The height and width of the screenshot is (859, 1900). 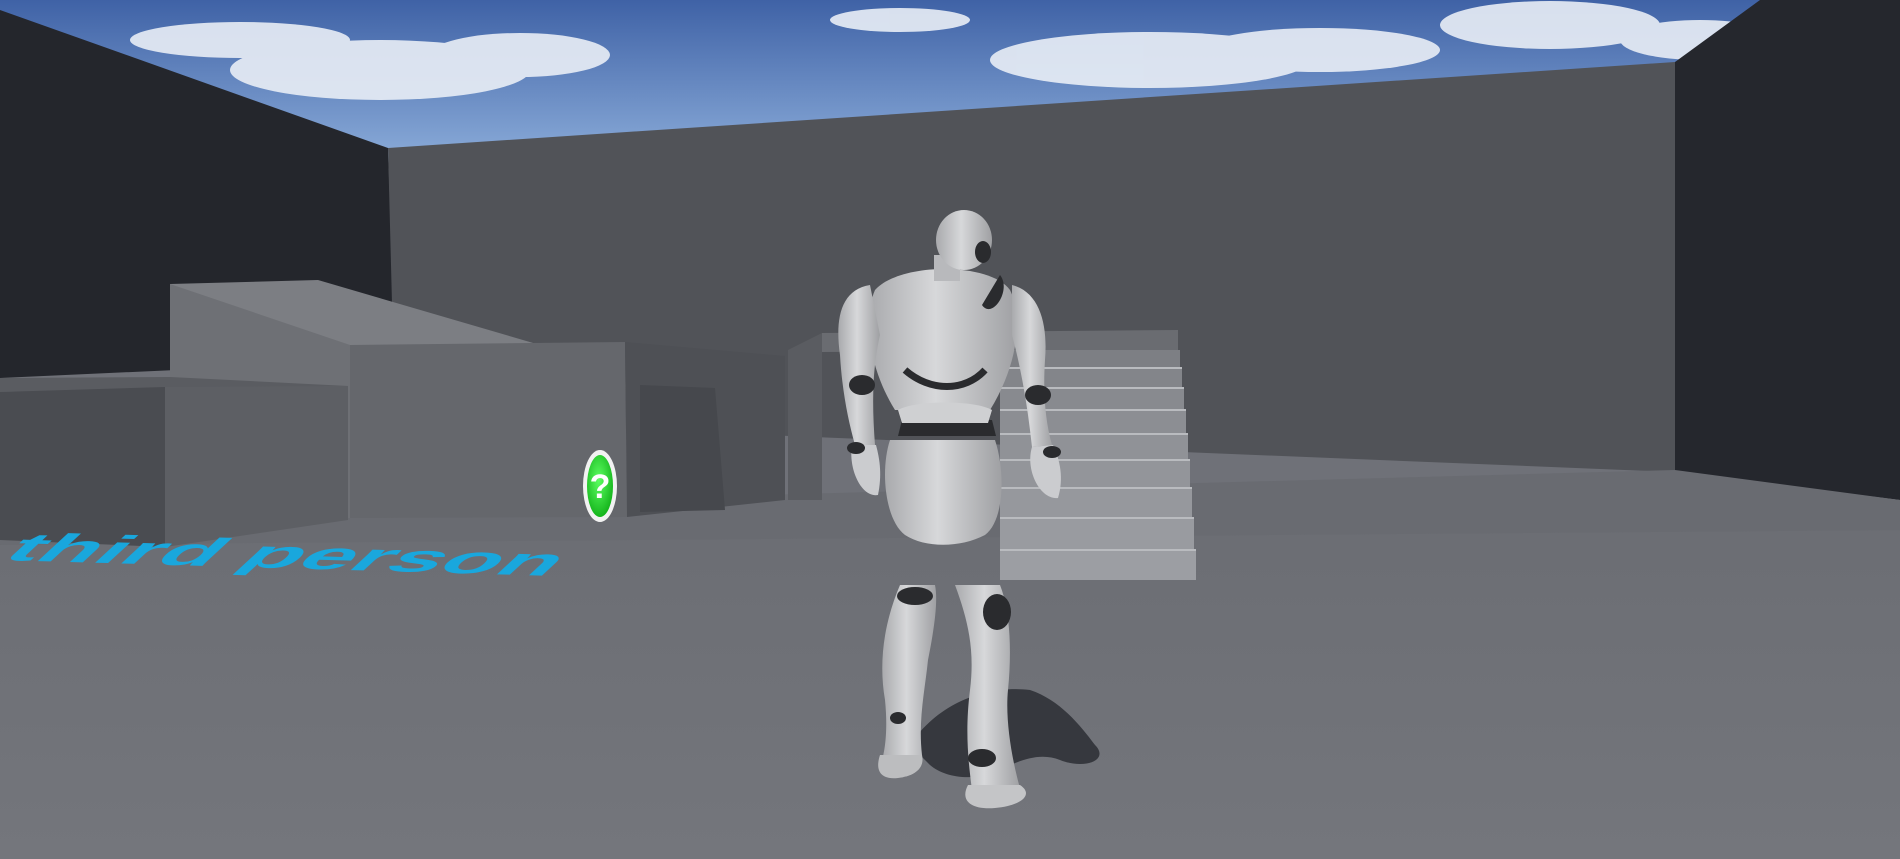 I want to click on right-wall, so click(x=1787, y=250).